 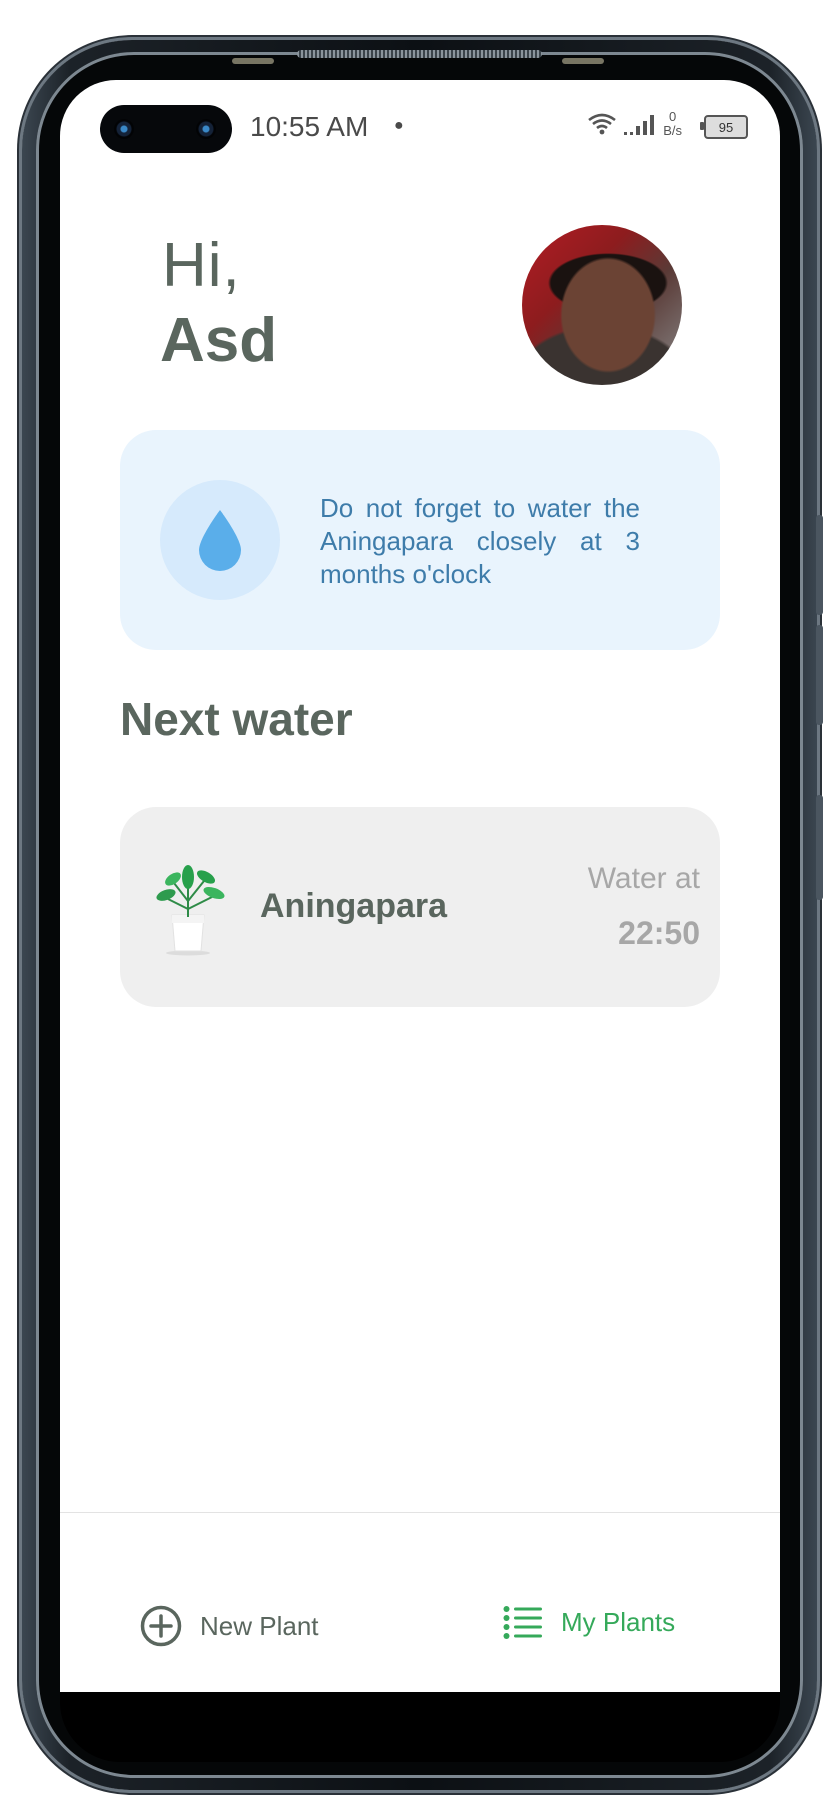 What do you see at coordinates (819, 675) in the screenshot?
I see `volume-down-button` at bounding box center [819, 675].